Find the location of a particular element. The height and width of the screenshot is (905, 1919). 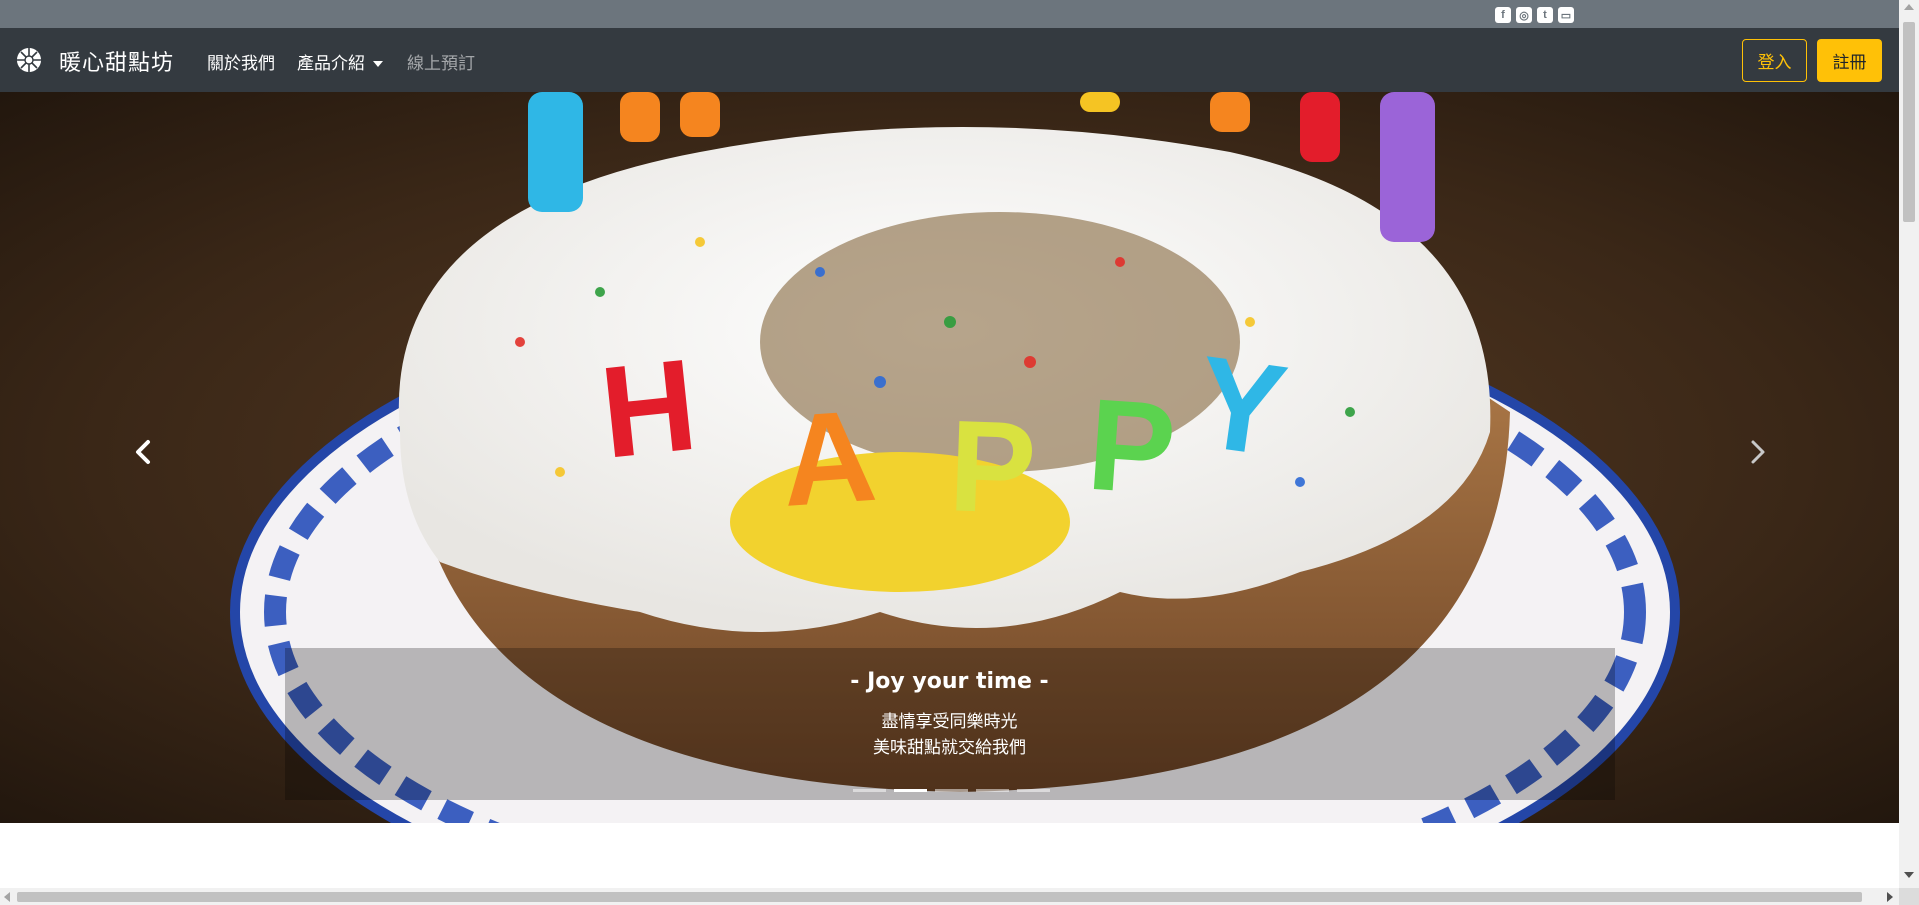

svg-text: H is located at coordinates (648, 408).